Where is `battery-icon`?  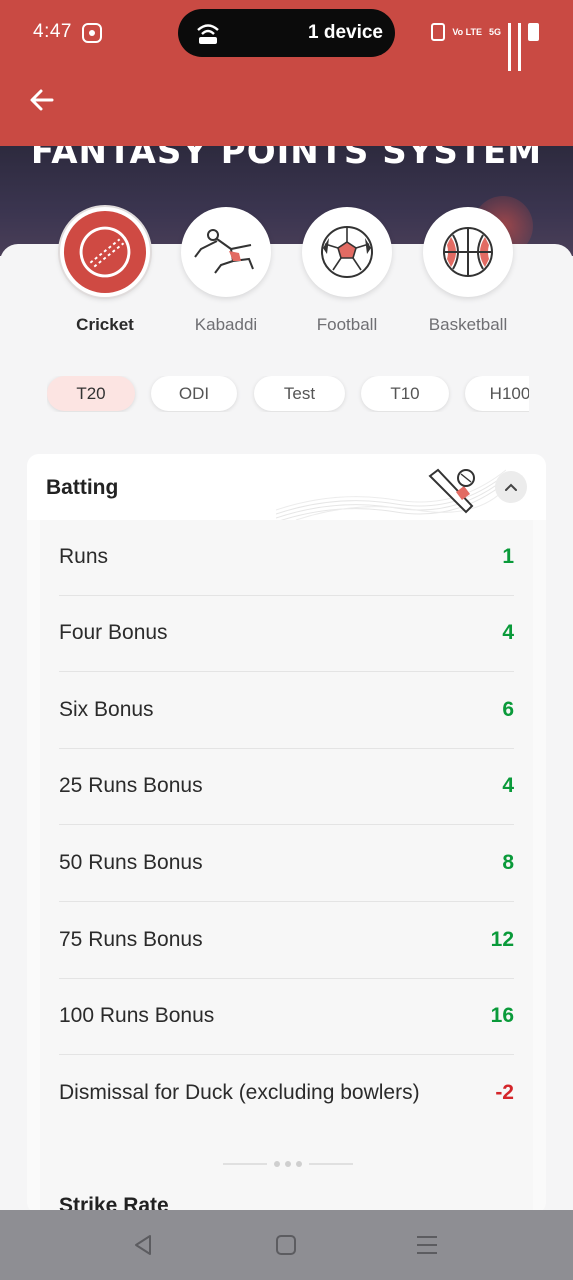 battery-icon is located at coordinates (533, 32).